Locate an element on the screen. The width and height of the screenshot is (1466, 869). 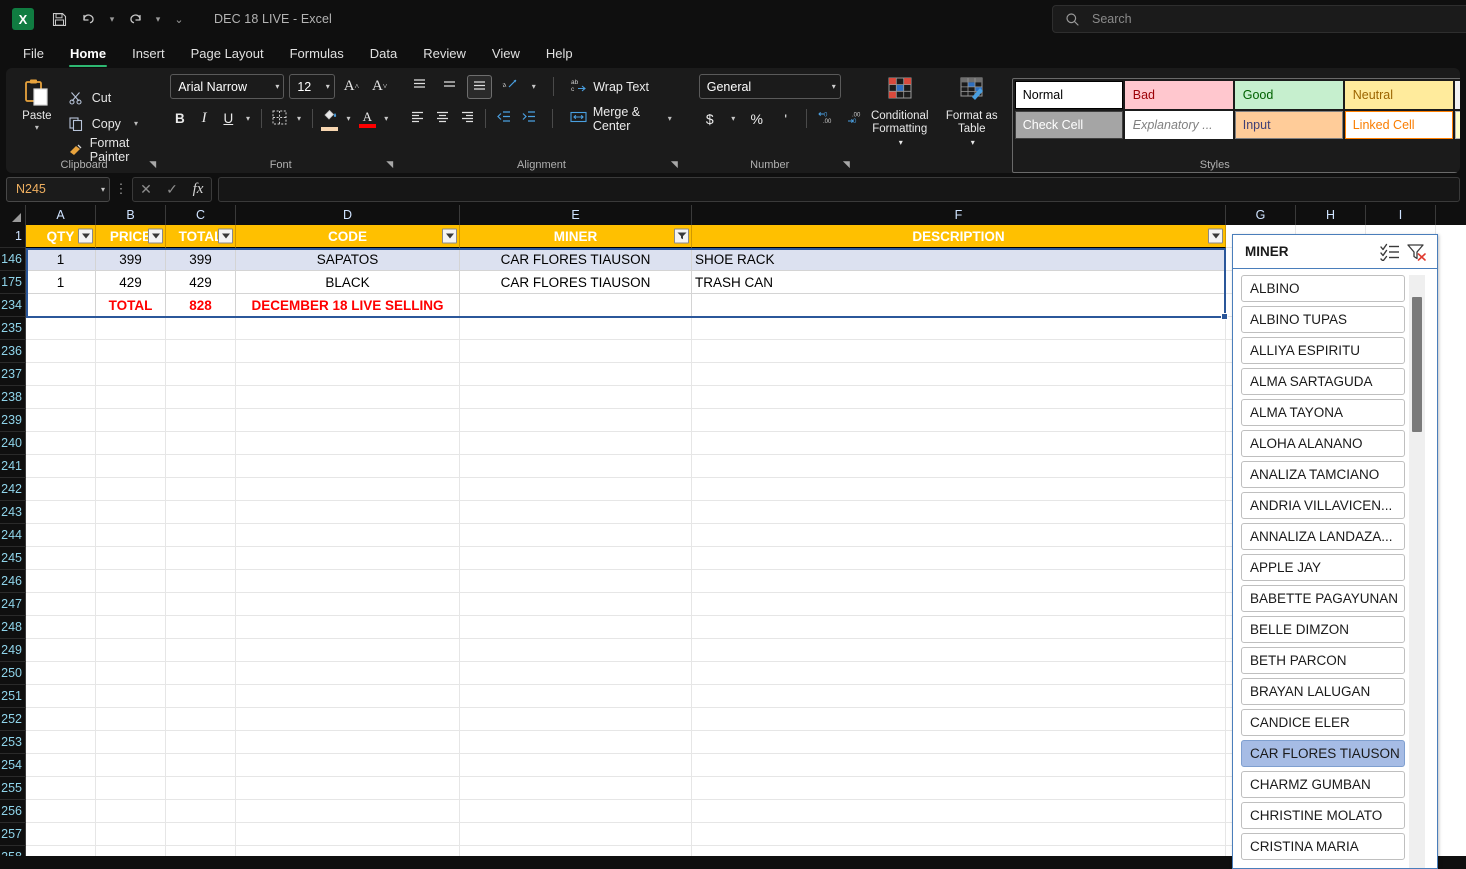
cell-a239 is located at coordinates (61, 420).